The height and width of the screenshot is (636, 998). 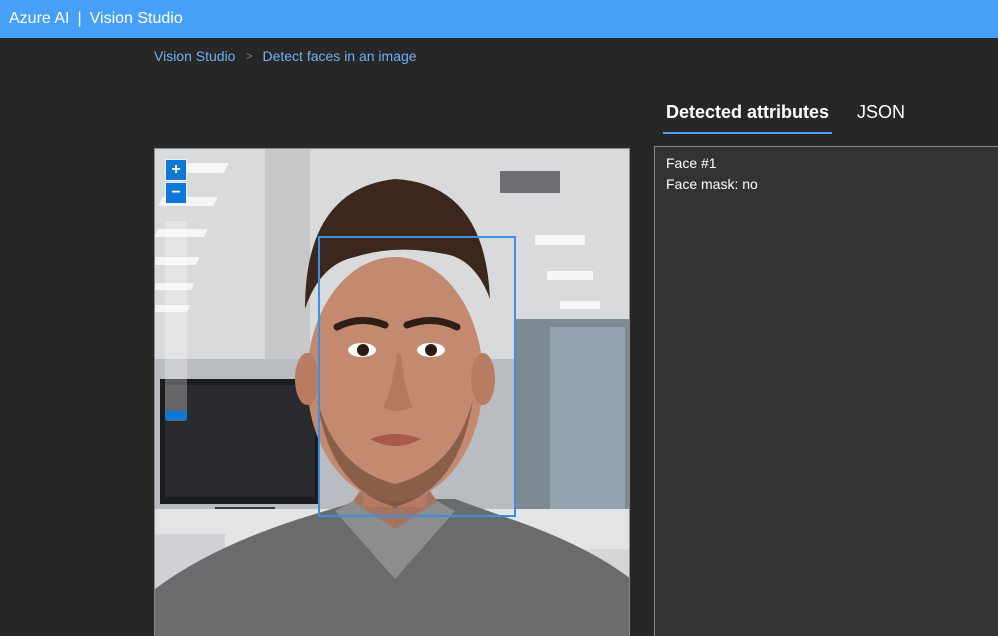 What do you see at coordinates (249, 56) in the screenshot?
I see `breadcrumb-chevron-icon: >` at bounding box center [249, 56].